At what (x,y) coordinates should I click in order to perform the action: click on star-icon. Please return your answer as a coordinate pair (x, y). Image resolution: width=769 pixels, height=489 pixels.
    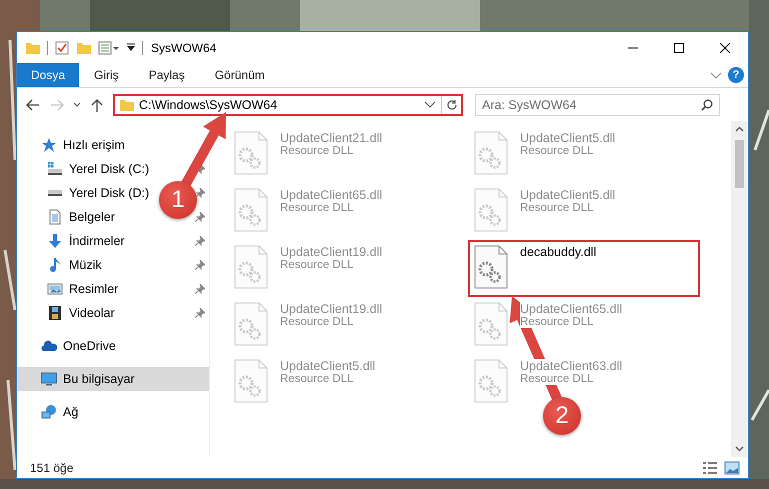
    Looking at the image, I should click on (49, 145).